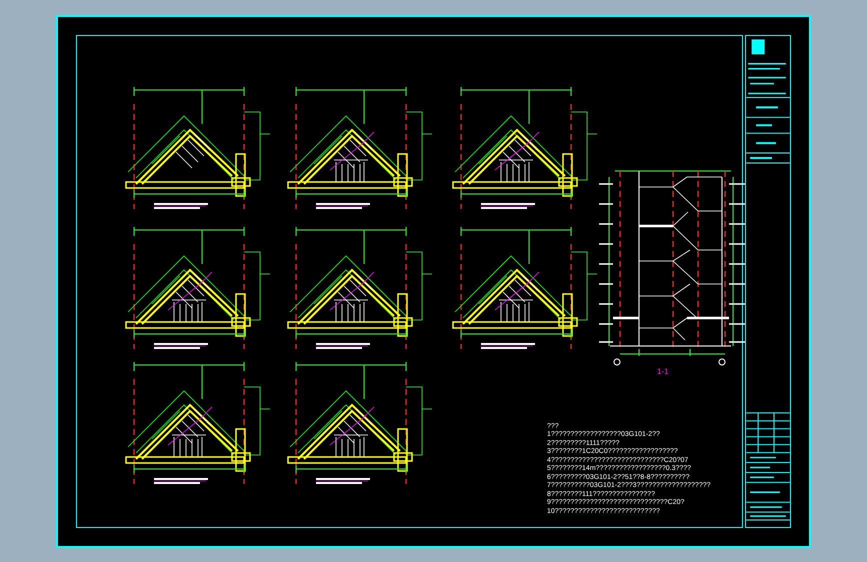 Image resolution: width=867 pixels, height=562 pixels. Describe the element at coordinates (663, 372) in the screenshot. I see `section-label: 1-1` at that location.